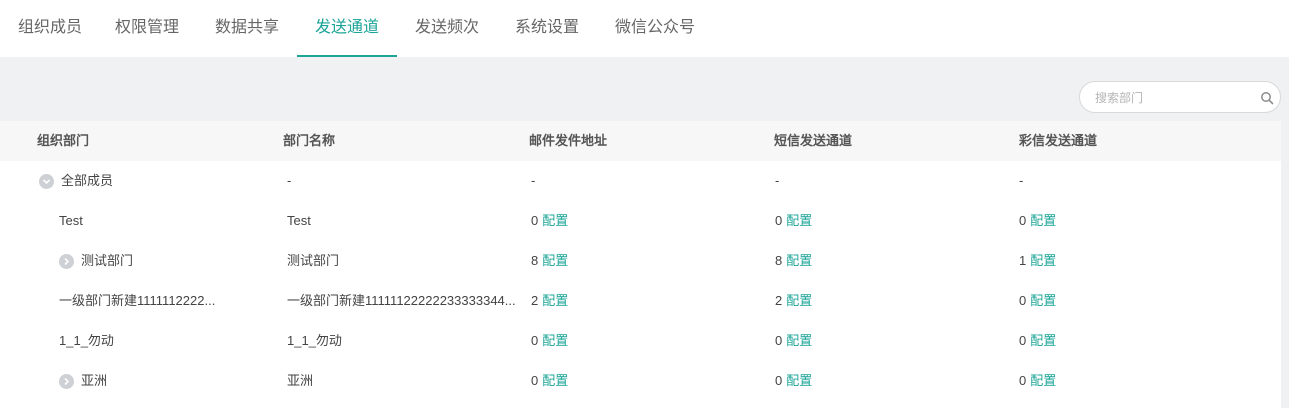  I want to click on email-cell: 8 配置, so click(549, 261).